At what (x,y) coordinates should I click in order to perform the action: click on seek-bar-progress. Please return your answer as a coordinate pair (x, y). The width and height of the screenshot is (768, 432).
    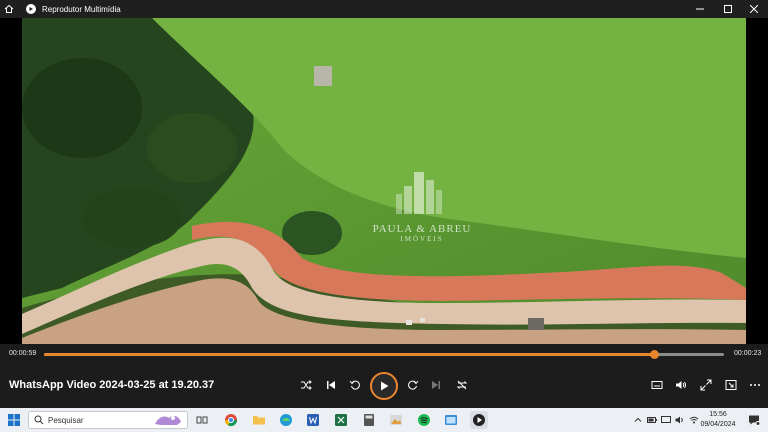
    Looking at the image, I should click on (349, 354).